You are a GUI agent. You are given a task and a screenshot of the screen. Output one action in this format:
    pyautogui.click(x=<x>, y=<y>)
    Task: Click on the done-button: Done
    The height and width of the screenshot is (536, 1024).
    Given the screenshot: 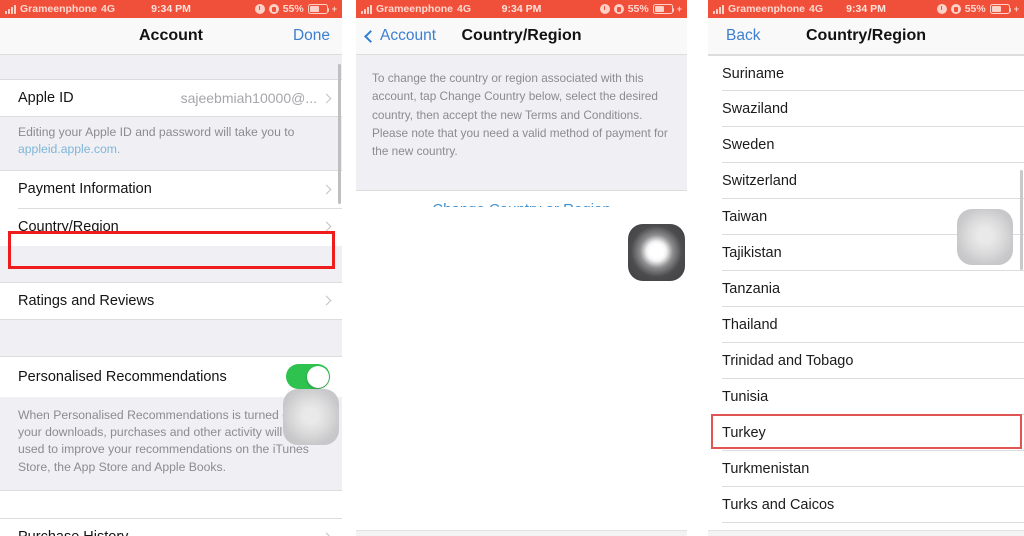 What is the action you would take?
    pyautogui.click(x=311, y=36)
    